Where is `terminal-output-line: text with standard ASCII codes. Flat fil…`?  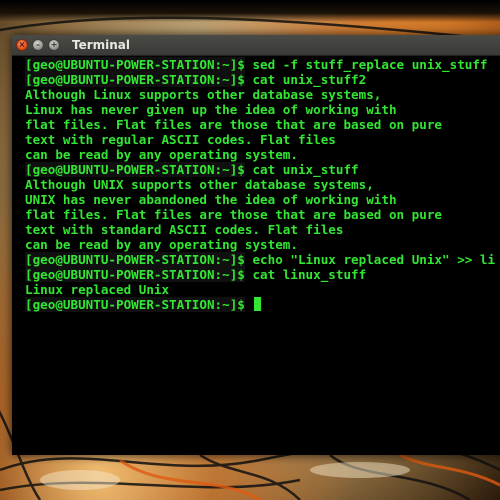
terminal-output-line: text with standard ASCII codes. Flat fil… is located at coordinates (184, 229).